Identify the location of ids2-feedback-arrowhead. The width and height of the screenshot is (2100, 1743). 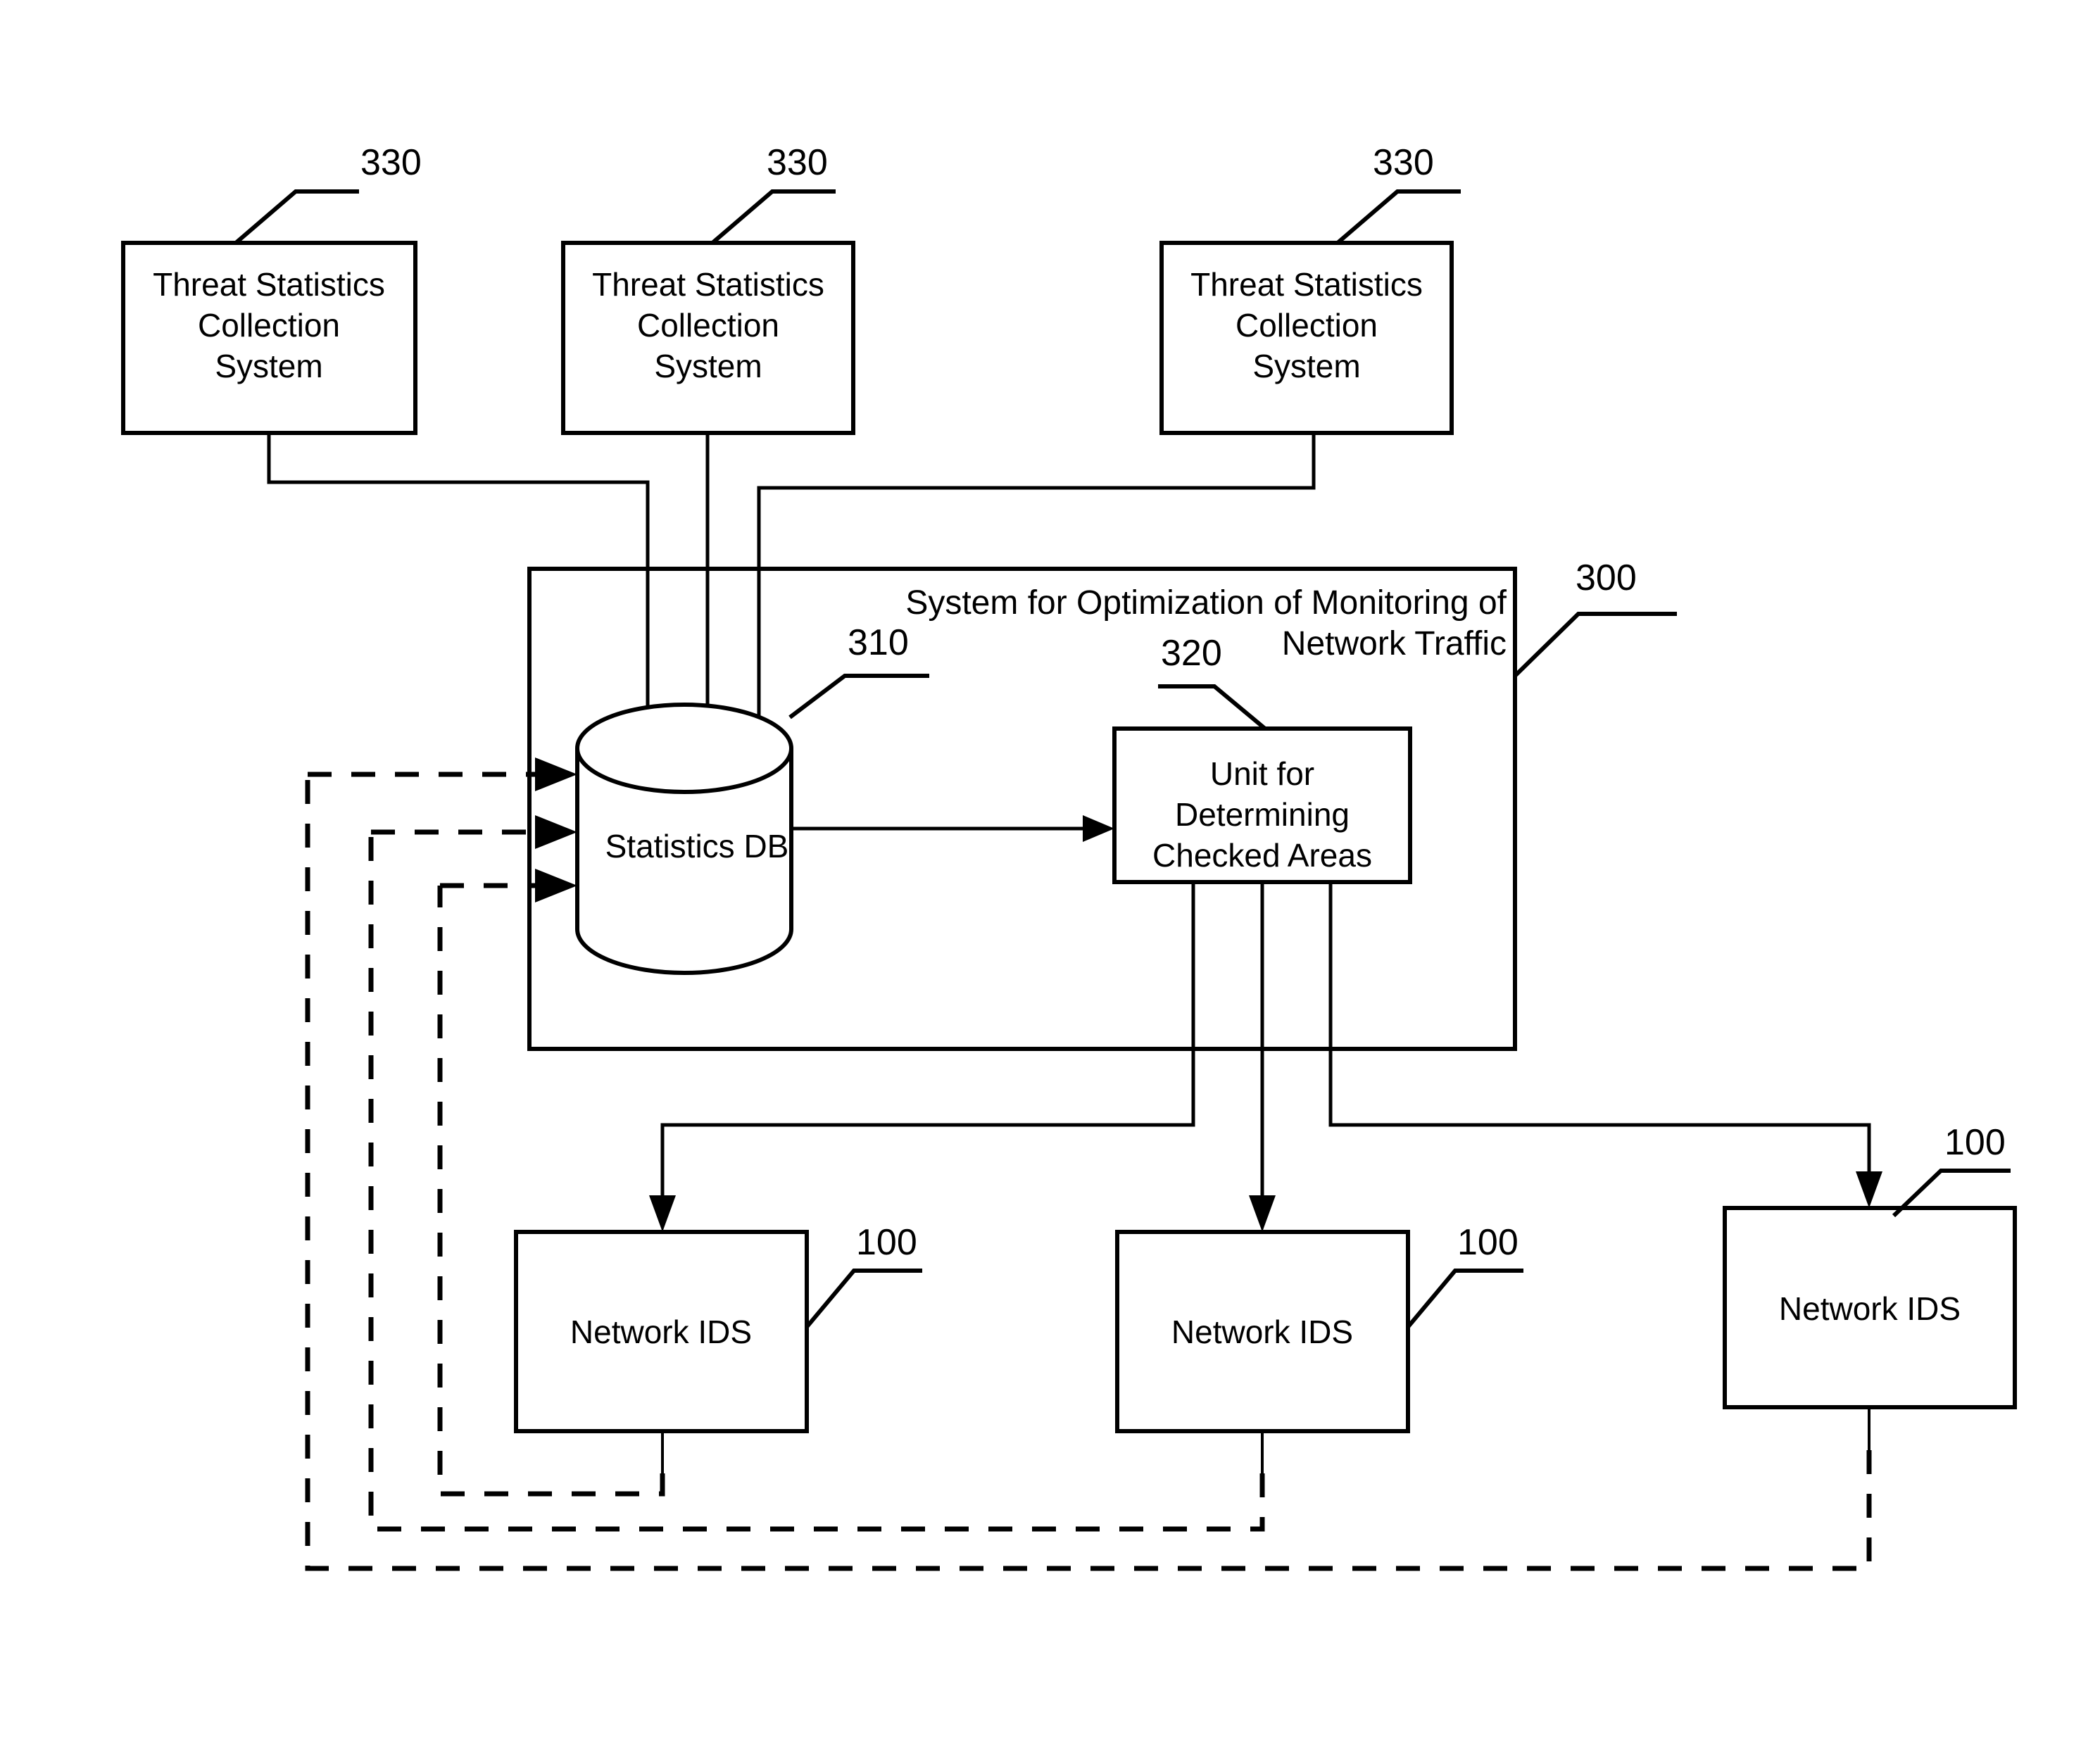
(556, 832).